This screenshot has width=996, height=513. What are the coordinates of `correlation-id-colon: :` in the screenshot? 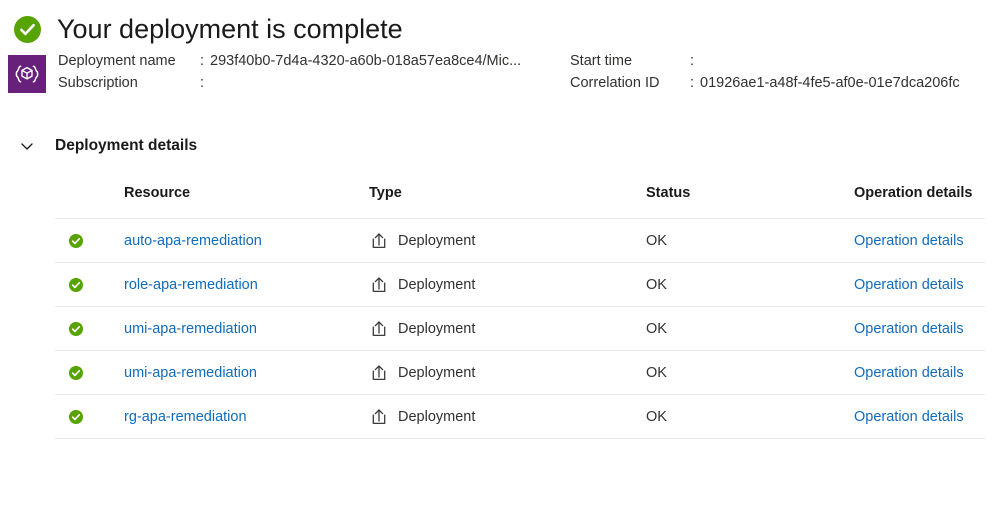 It's located at (692, 83).